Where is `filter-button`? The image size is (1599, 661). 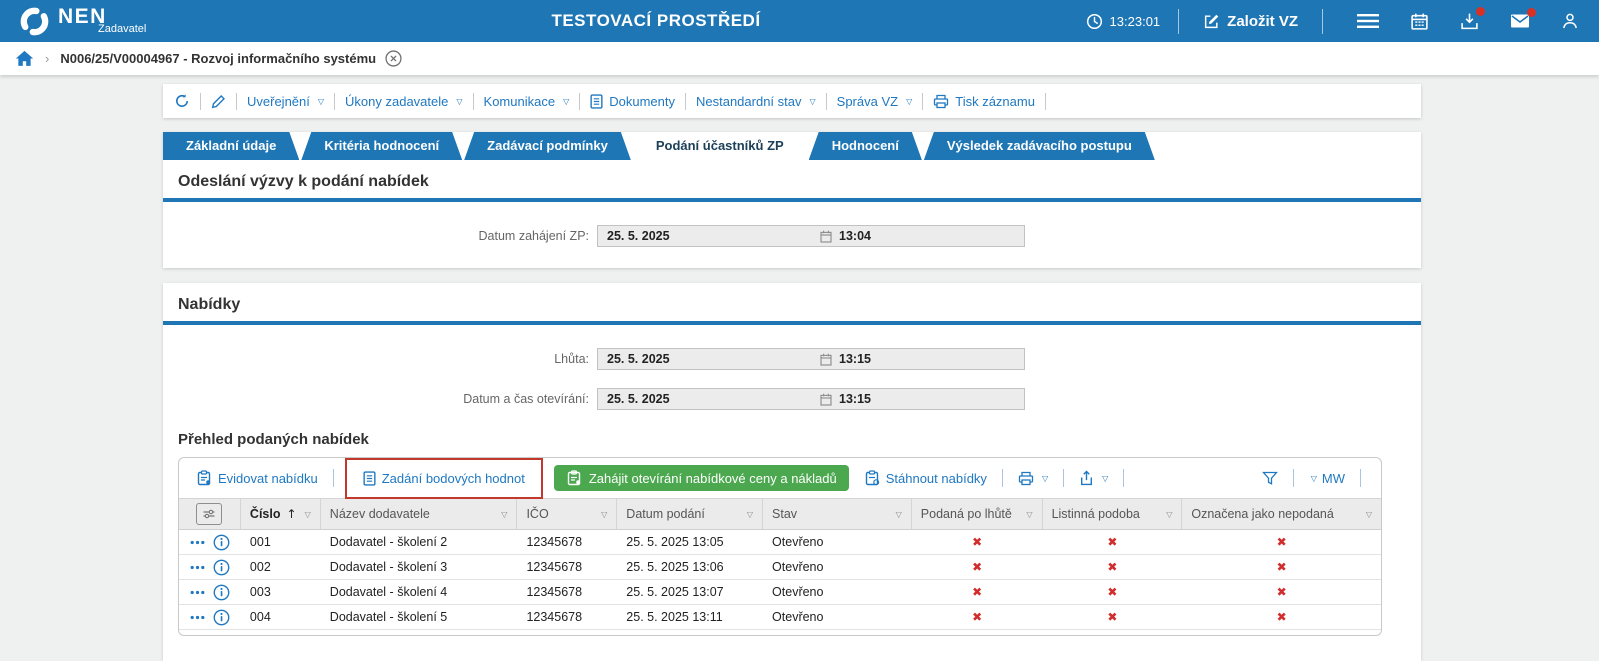
filter-button is located at coordinates (1270, 478).